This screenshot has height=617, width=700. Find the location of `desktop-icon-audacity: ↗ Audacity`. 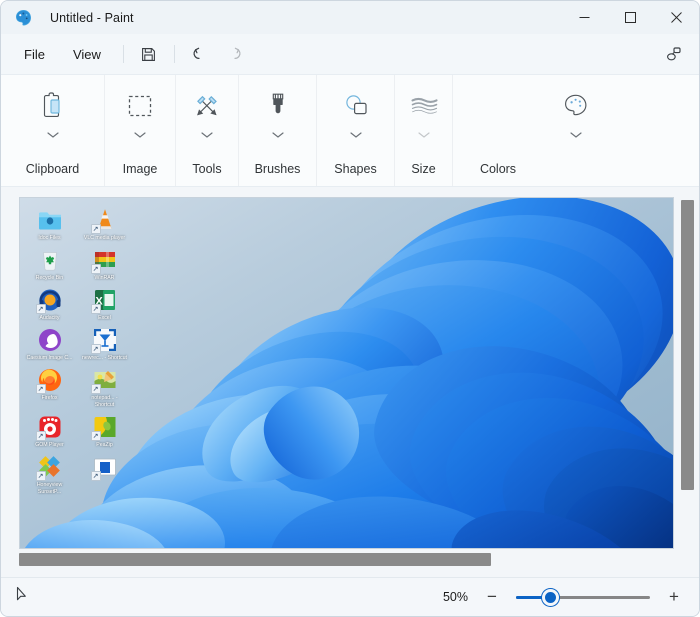

desktop-icon-audacity: ↗ Audacity is located at coordinates (49, 303).